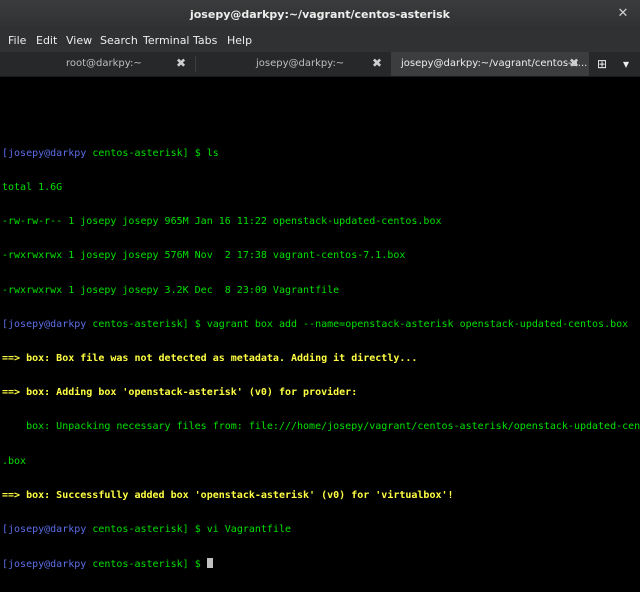 The image size is (640, 592). Describe the element at coordinates (46, 40) in the screenshot. I see `menu-edit: Edit` at that location.